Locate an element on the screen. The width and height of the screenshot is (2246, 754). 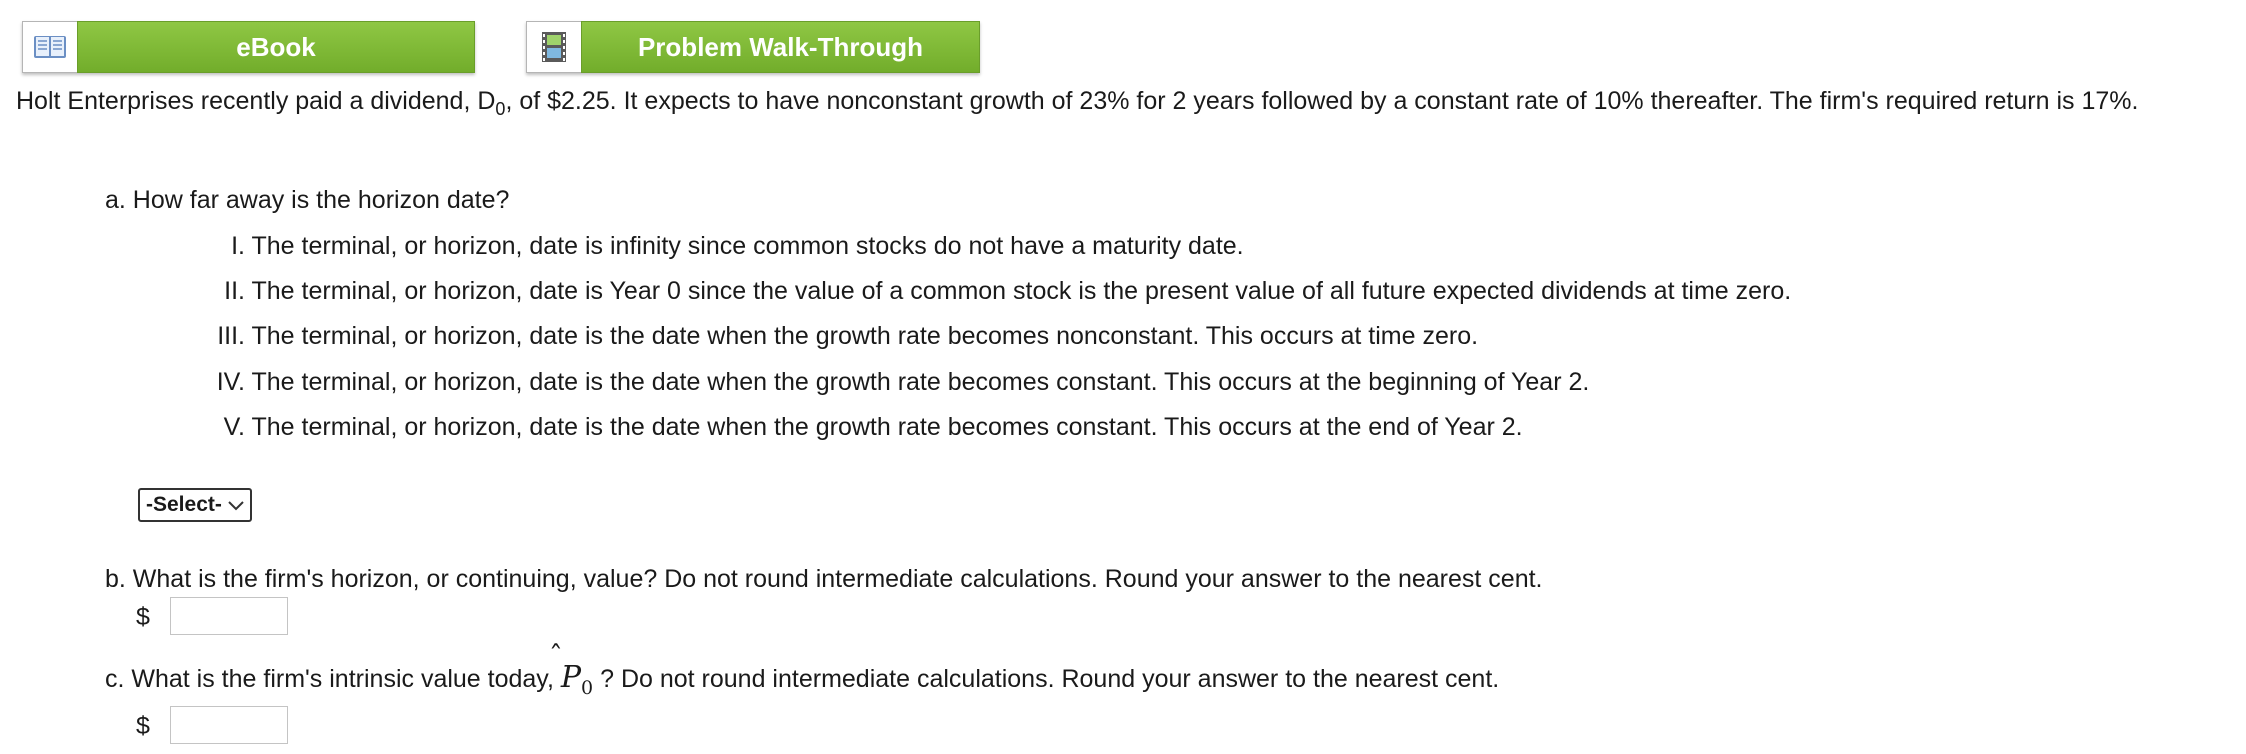
intro-subscript: 0 is located at coordinates (500, 109).